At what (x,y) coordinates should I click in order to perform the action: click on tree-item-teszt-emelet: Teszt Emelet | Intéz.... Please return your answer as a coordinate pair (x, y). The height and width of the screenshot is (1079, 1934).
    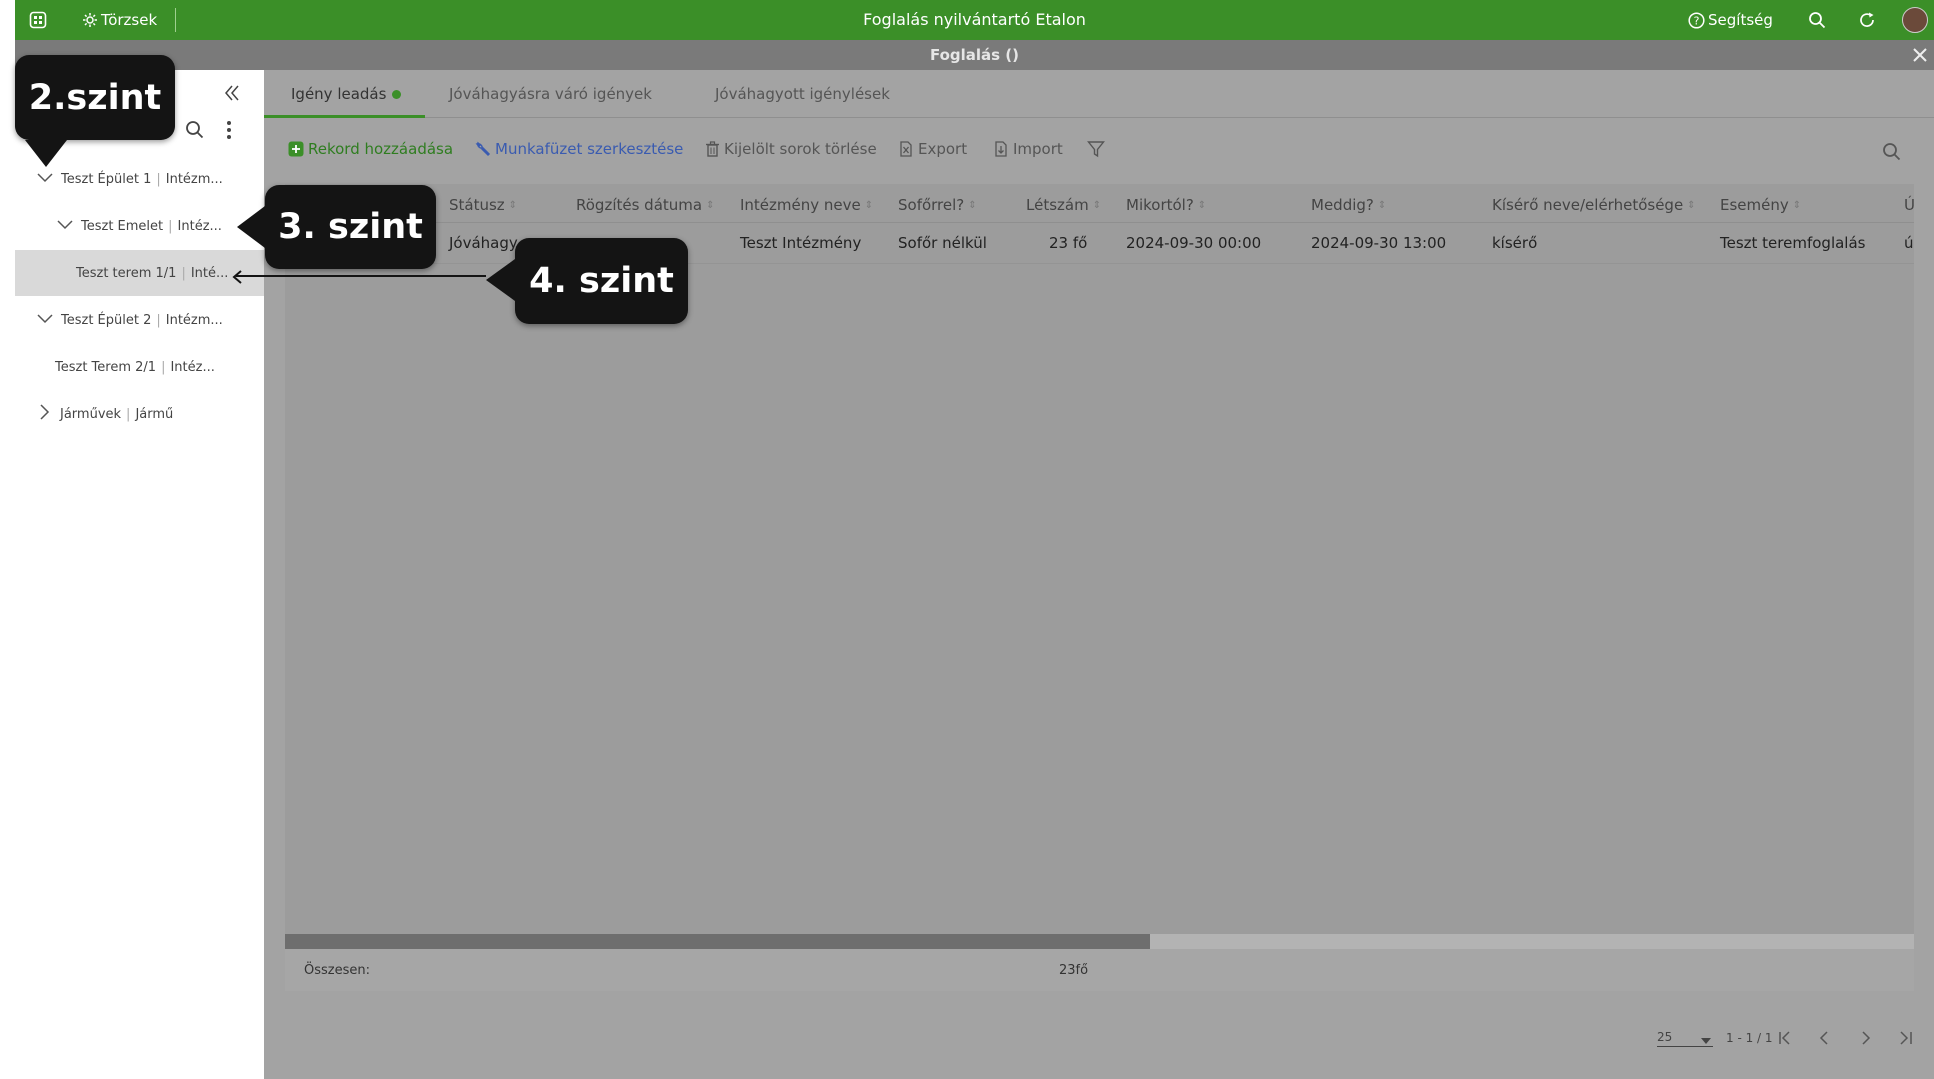
    Looking at the image, I should click on (139, 226).